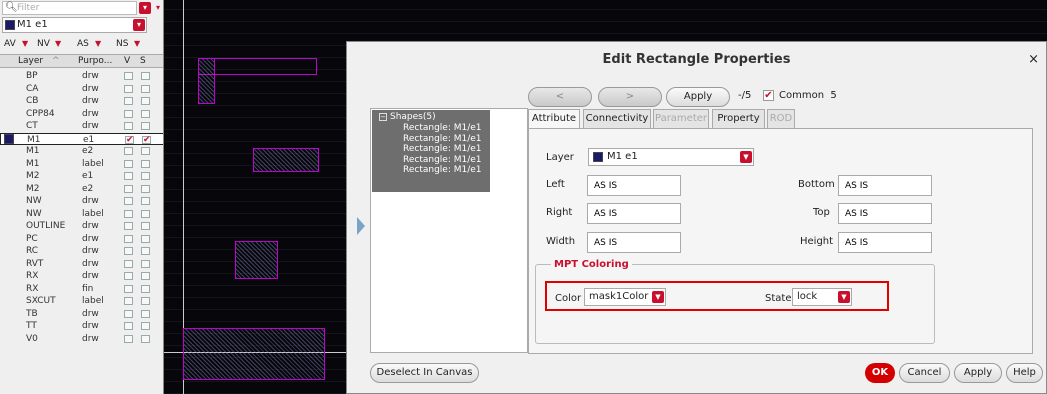  What do you see at coordinates (822, 297) in the screenshot?
I see `state-select: lock ▼` at bounding box center [822, 297].